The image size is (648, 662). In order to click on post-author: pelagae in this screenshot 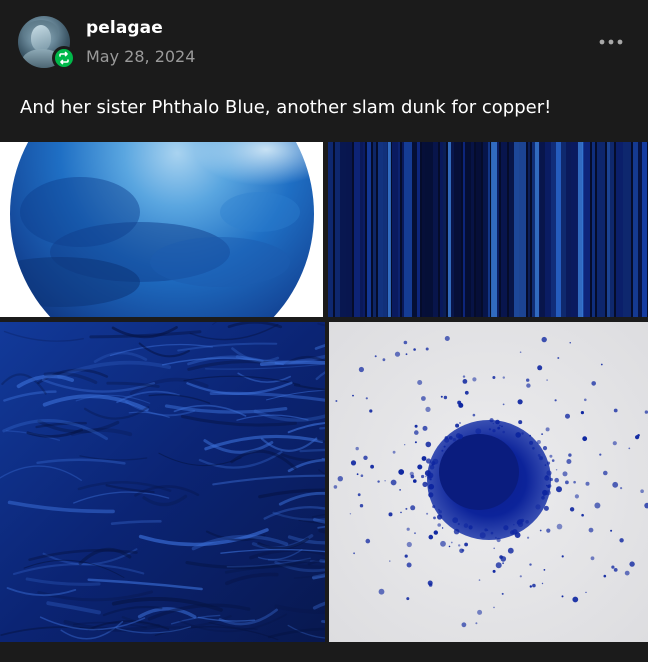, I will do `click(124, 28)`.